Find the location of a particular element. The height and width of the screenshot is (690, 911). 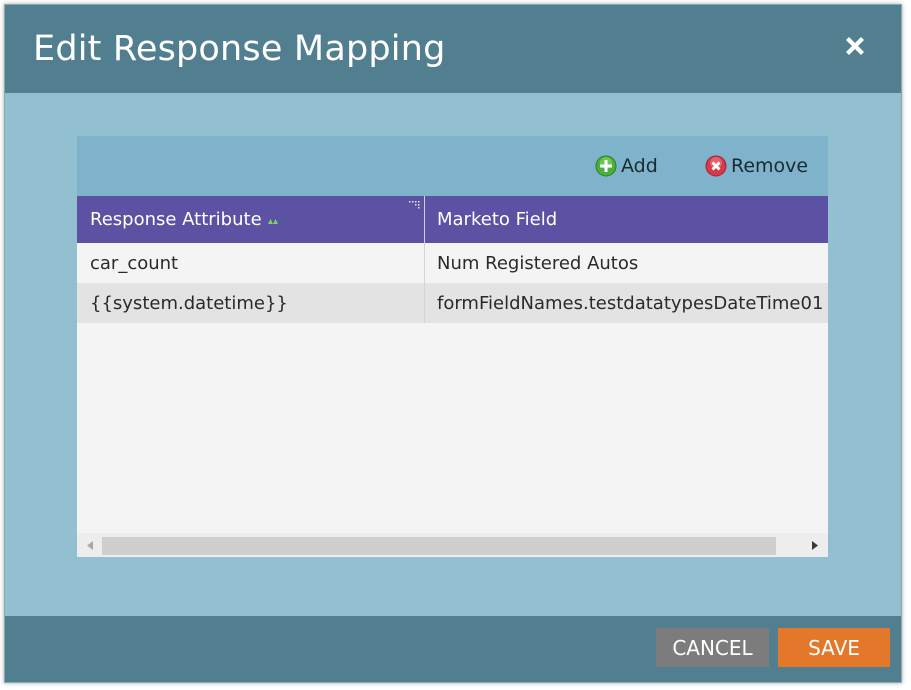

close-icon is located at coordinates (855, 46).